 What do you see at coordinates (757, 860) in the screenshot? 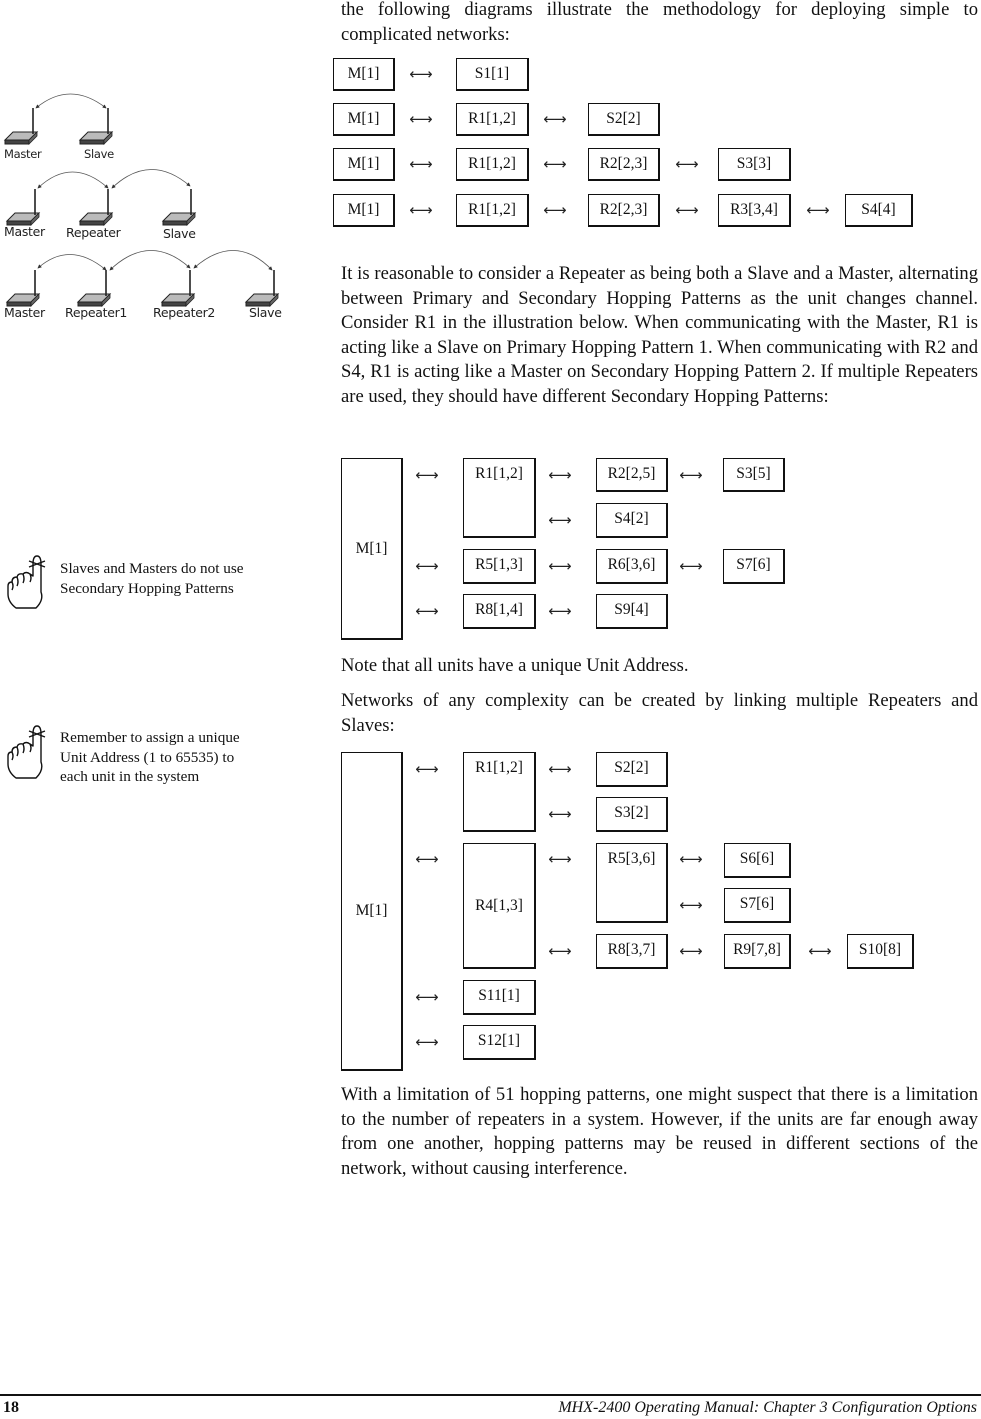
I see `slave-box: S6[6]` at bounding box center [757, 860].